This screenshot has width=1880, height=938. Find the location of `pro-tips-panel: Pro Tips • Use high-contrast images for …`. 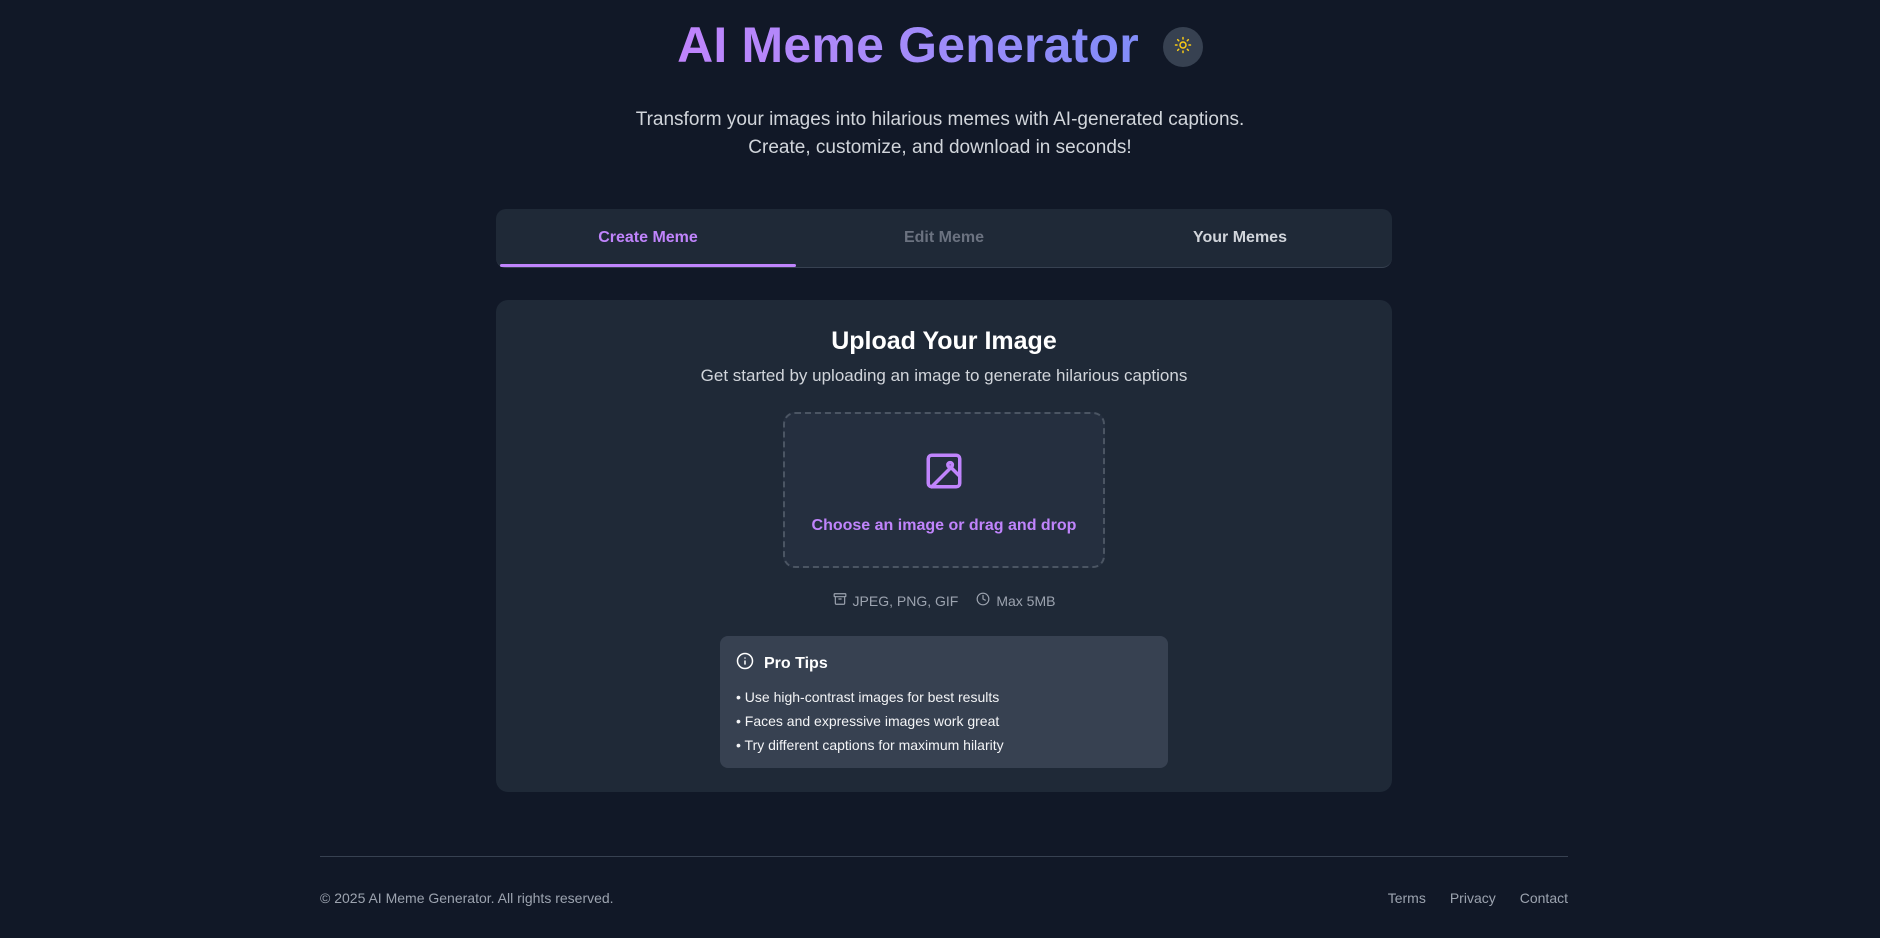

pro-tips-panel: Pro Tips • Use high-contrast images for … is located at coordinates (944, 702).